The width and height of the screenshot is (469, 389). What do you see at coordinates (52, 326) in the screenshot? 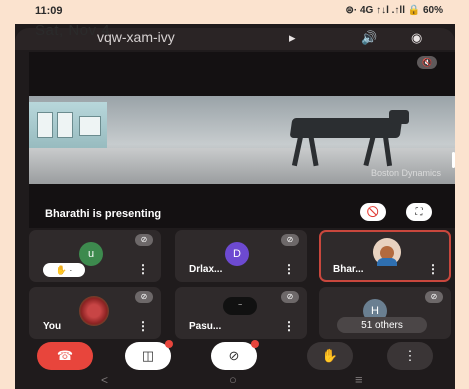
I see `participant-name: You` at bounding box center [52, 326].